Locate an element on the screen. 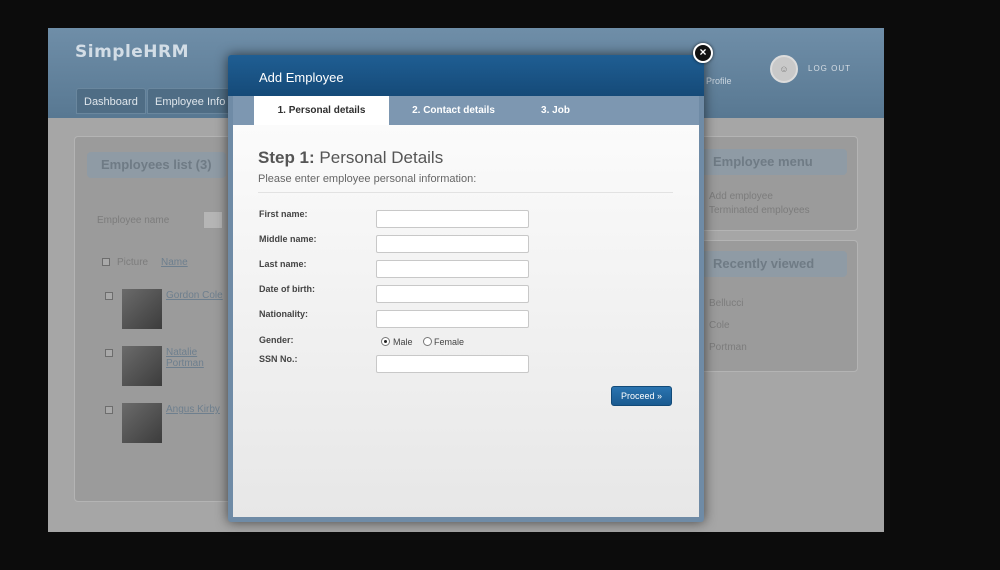  step-prefix: Step 1: is located at coordinates (286, 157).